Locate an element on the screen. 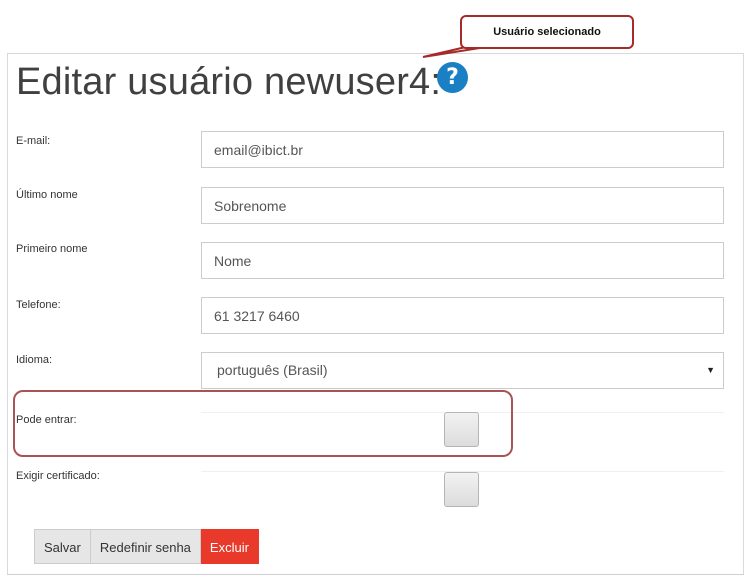 This screenshot has height=580, width=753. save-button: Salvar is located at coordinates (62, 546).